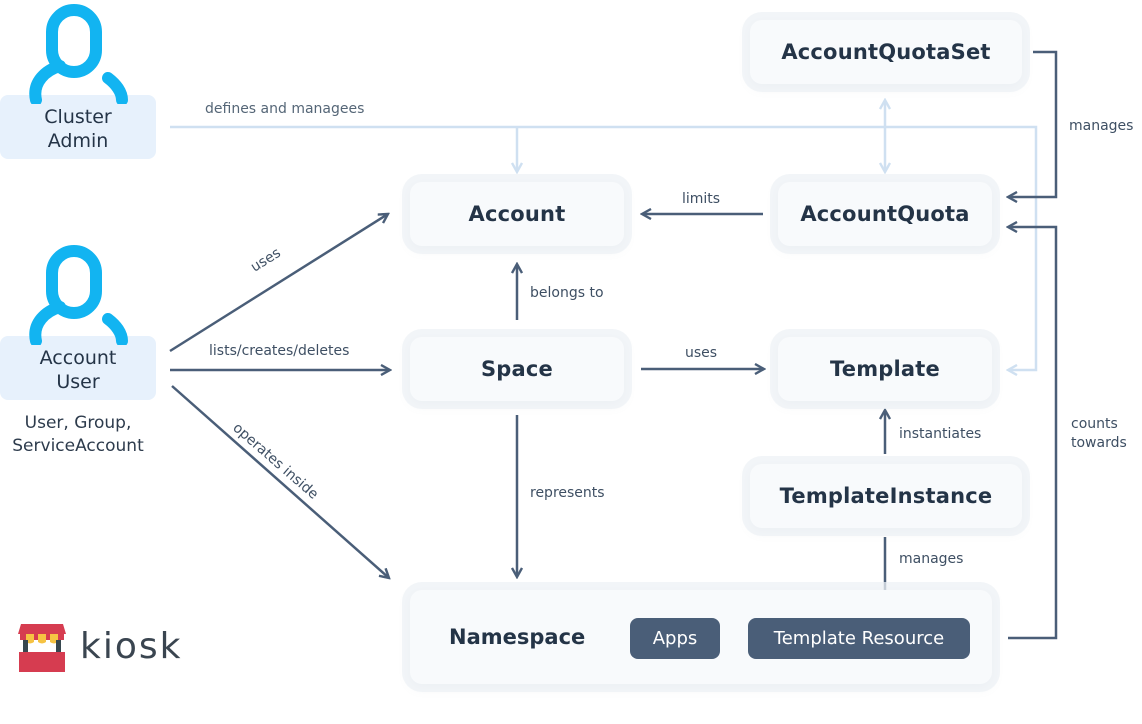 Image resolution: width=1142 pixels, height=724 pixels. What do you see at coordinates (517, 369) in the screenshot?
I see `node-space: Space` at bounding box center [517, 369].